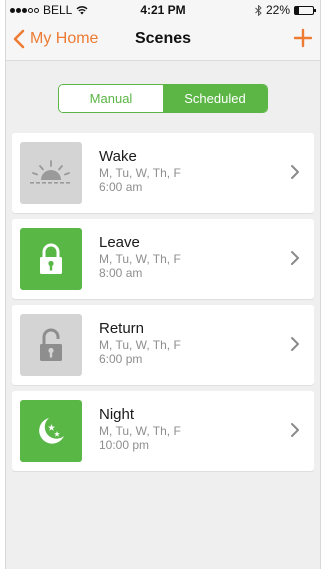  Describe the element at coordinates (303, 38) in the screenshot. I see `plus-icon` at that location.